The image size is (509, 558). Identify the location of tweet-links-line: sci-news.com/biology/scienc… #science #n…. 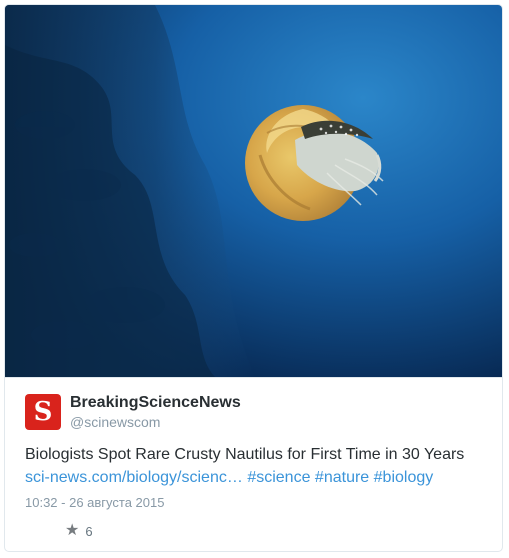
(260, 477).